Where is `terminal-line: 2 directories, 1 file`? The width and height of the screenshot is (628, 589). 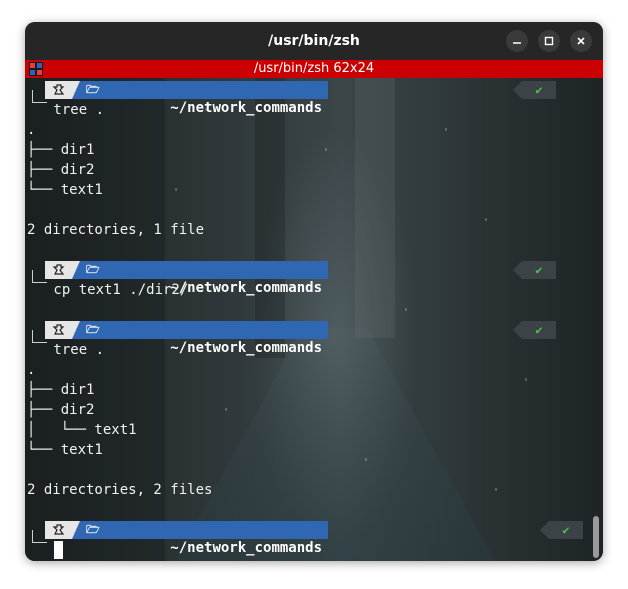 terminal-line: 2 directories, 1 file is located at coordinates (116, 230).